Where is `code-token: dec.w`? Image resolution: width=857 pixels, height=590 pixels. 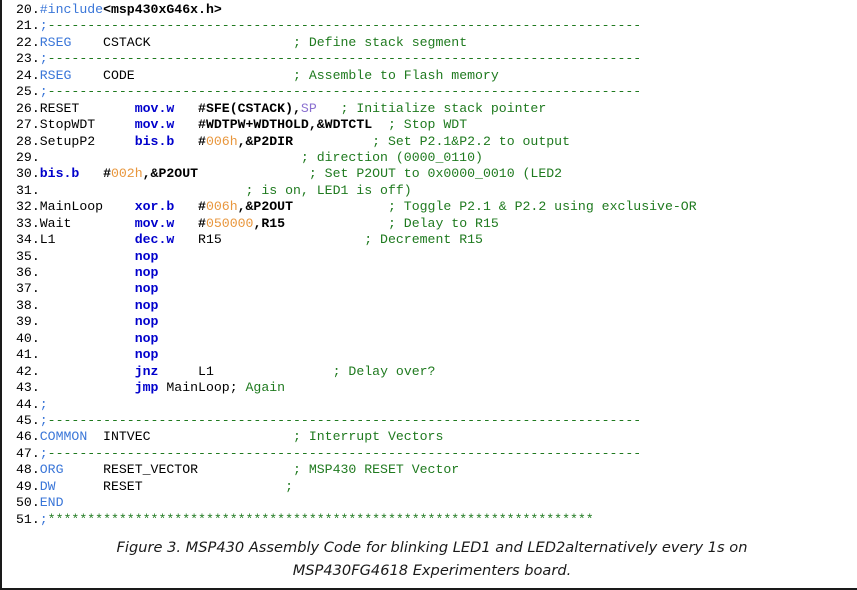
code-token: dec.w is located at coordinates (154, 240).